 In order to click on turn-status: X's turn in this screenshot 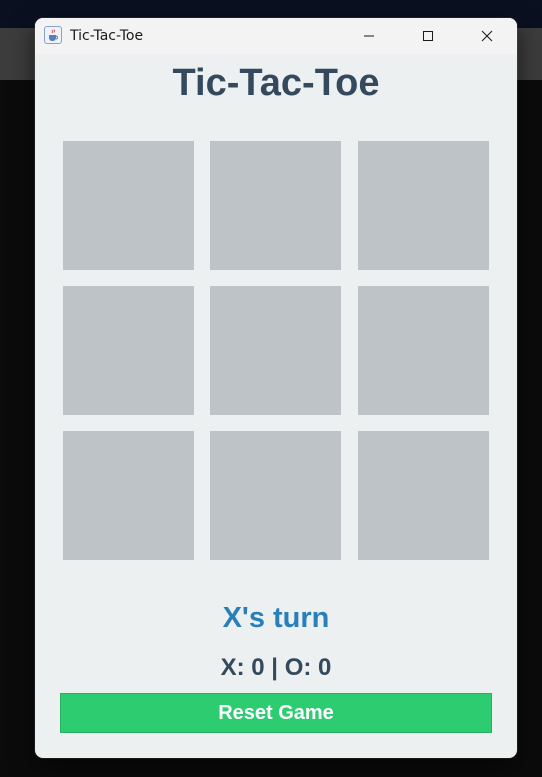, I will do `click(276, 618)`.